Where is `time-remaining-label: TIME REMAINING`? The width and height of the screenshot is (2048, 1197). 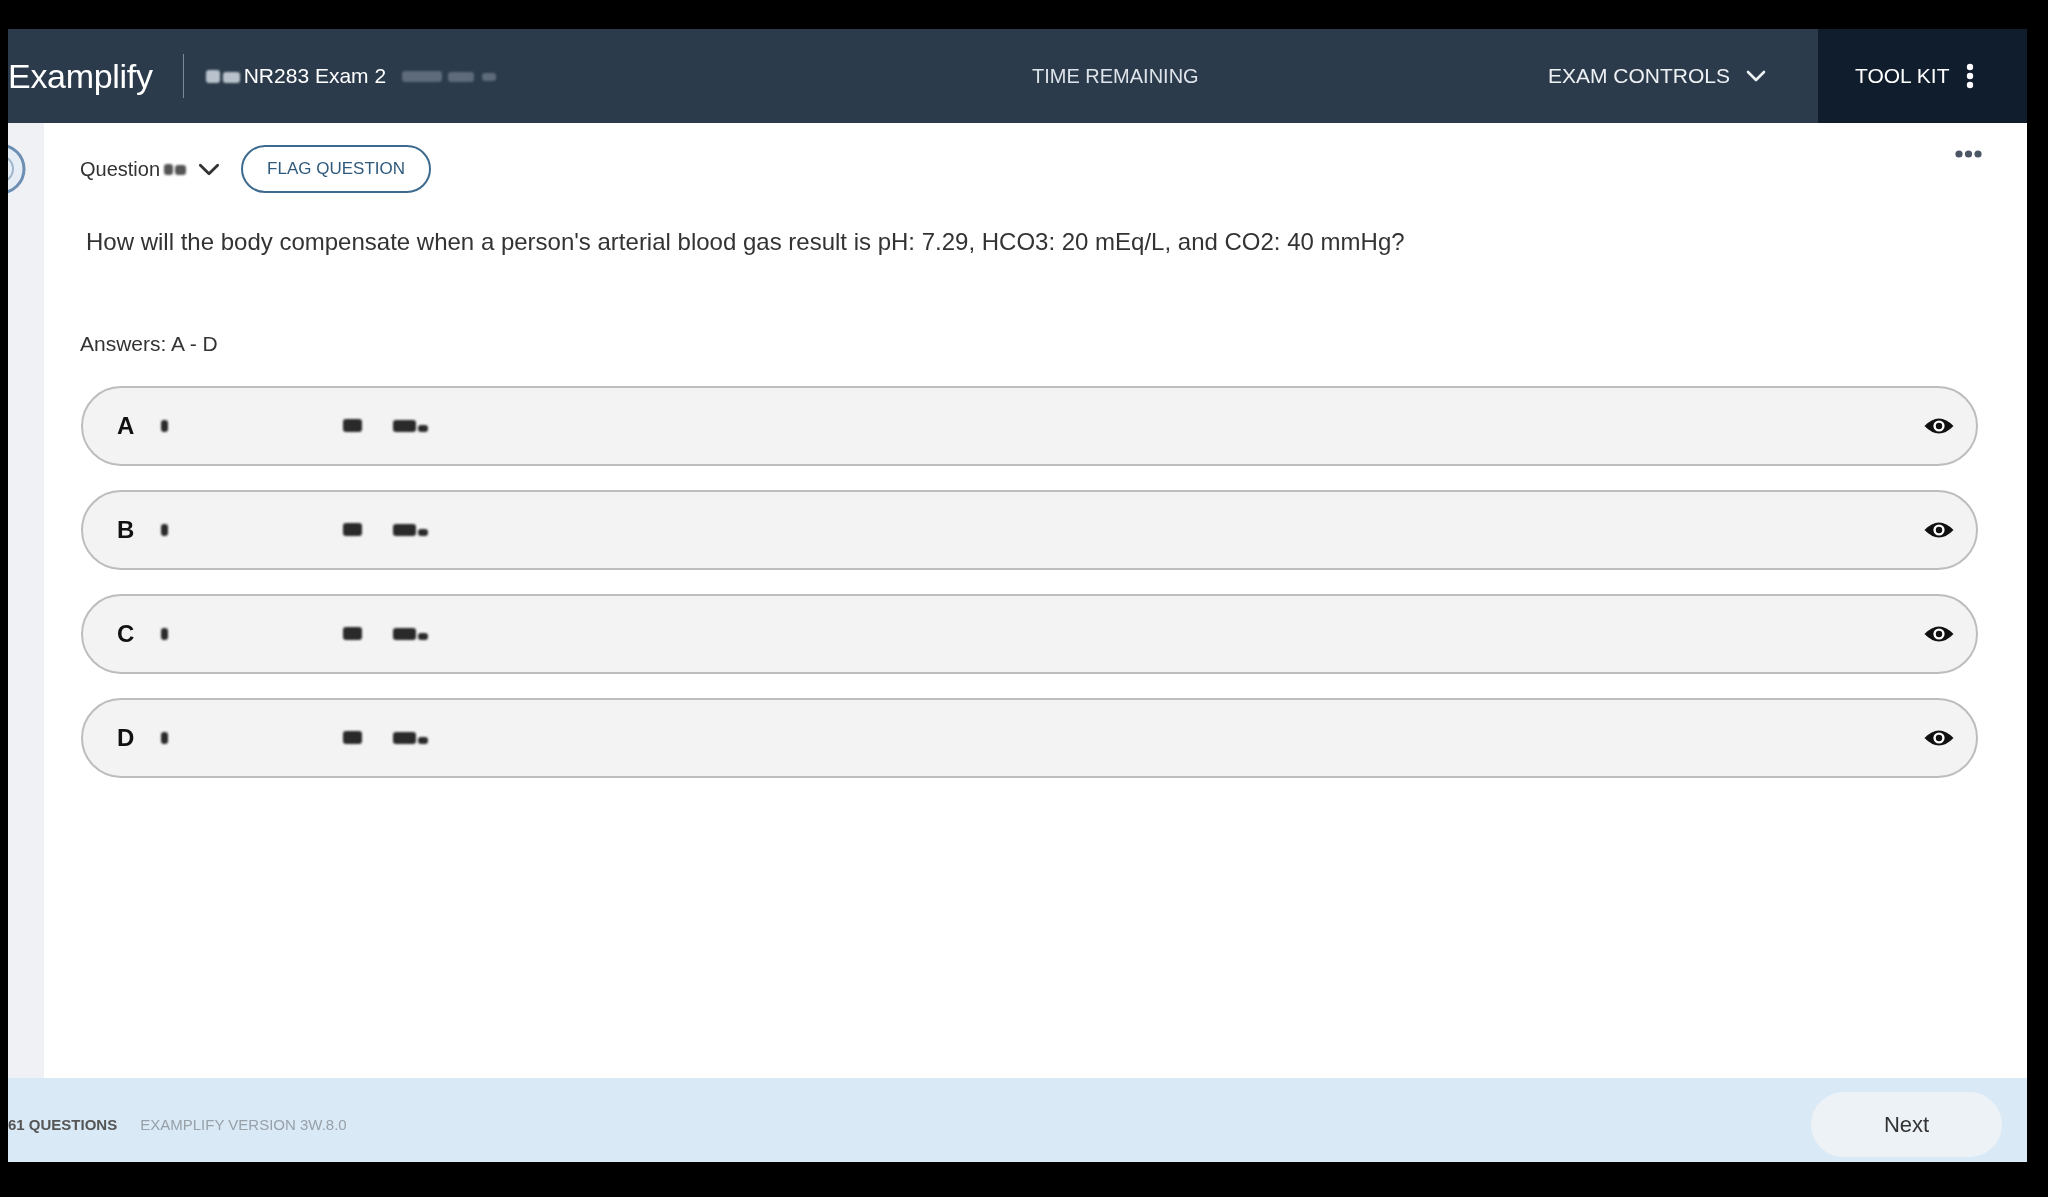
time-remaining-label: TIME REMAINING is located at coordinates (1115, 76).